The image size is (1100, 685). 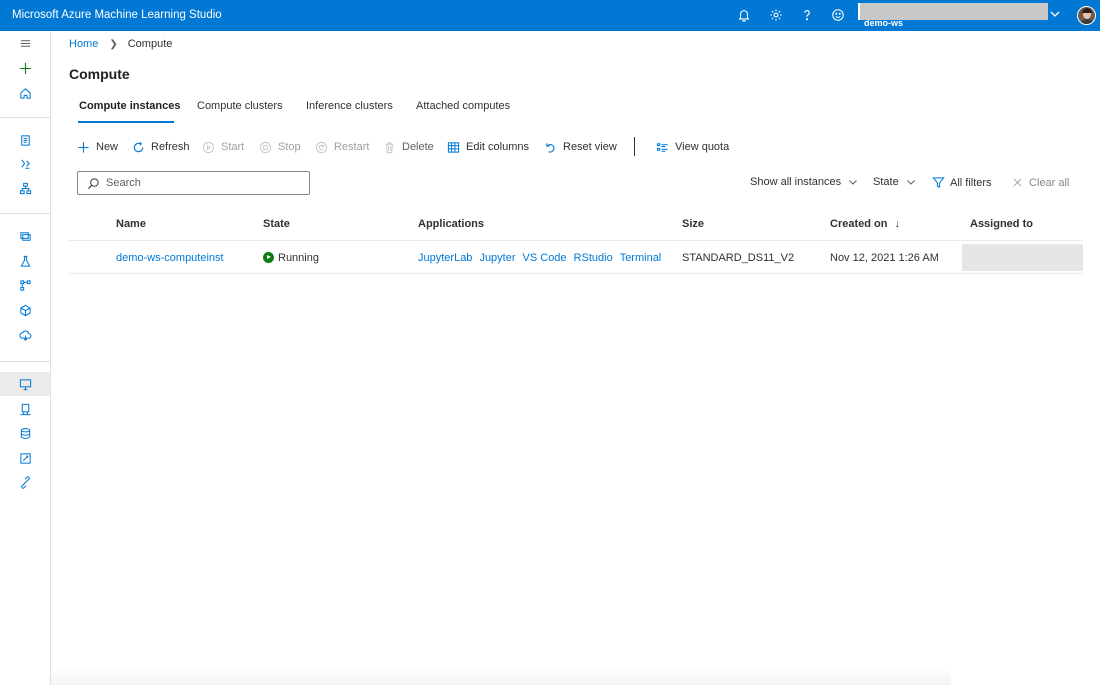 What do you see at coordinates (550, 147) in the screenshot?
I see `undo-icon` at bounding box center [550, 147].